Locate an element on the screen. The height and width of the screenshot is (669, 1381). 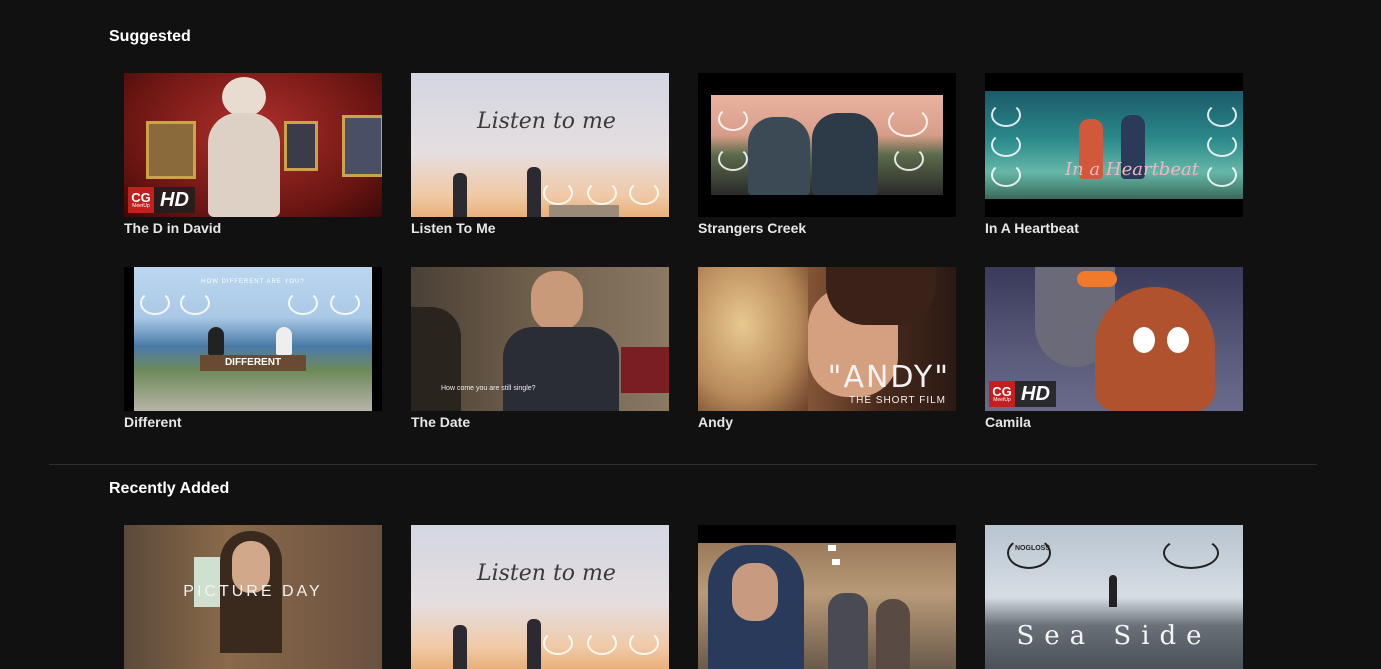
movie-card-hallway is located at coordinates (827, 597).